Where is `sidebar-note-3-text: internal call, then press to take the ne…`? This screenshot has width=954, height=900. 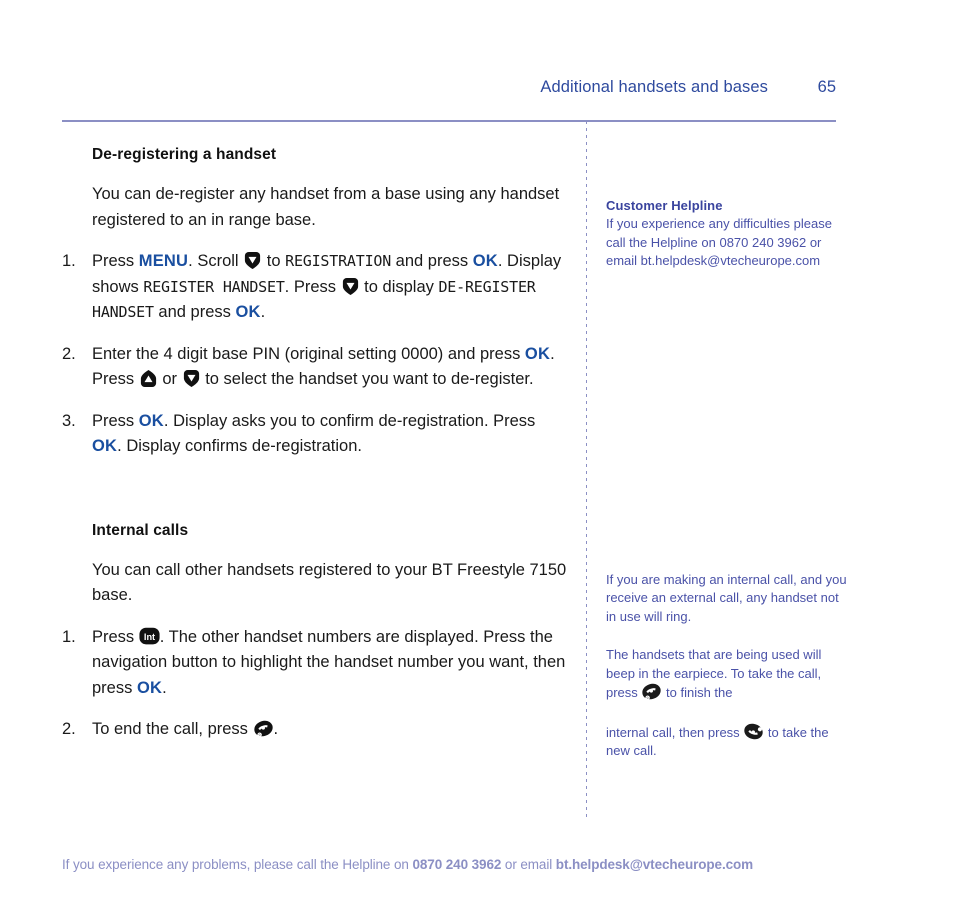 sidebar-note-3-text: internal call, then press to take the ne… is located at coordinates (729, 742).